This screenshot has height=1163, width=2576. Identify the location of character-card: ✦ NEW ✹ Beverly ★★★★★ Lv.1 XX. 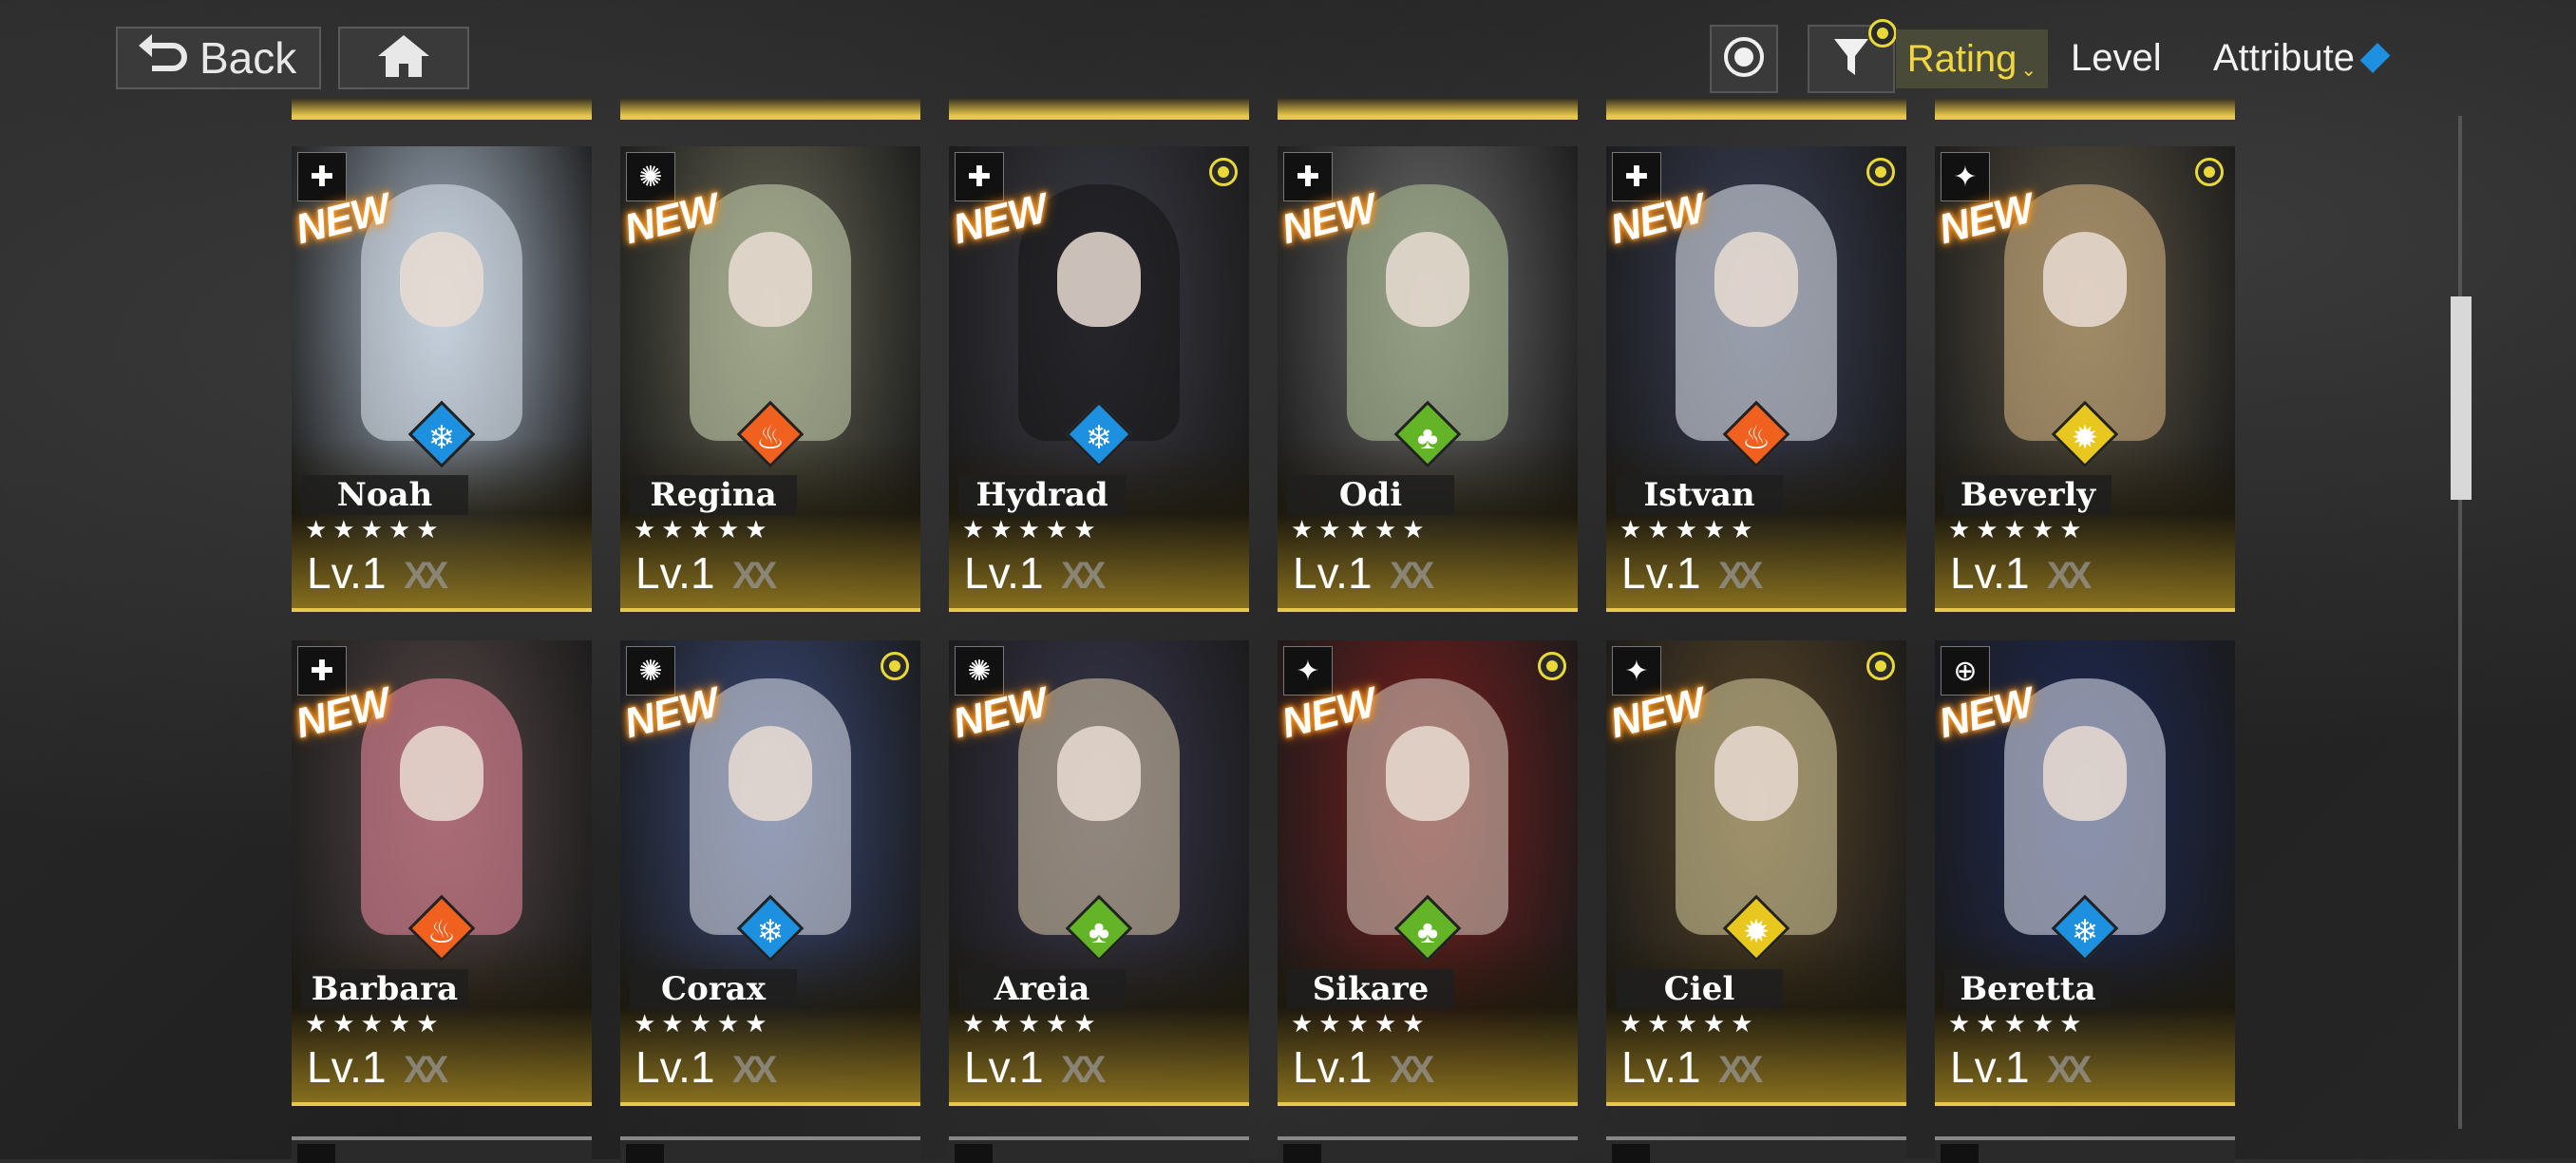
(2085, 379).